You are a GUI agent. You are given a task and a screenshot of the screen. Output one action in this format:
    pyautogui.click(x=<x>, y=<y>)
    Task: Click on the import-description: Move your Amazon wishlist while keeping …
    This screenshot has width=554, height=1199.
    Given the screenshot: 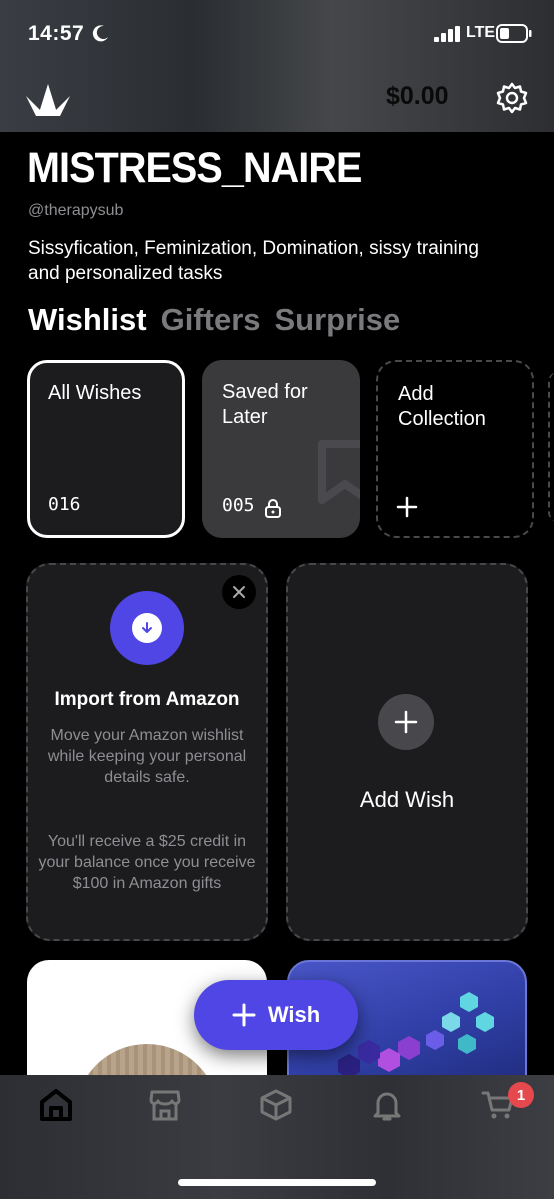 What is the action you would take?
    pyautogui.click(x=147, y=756)
    